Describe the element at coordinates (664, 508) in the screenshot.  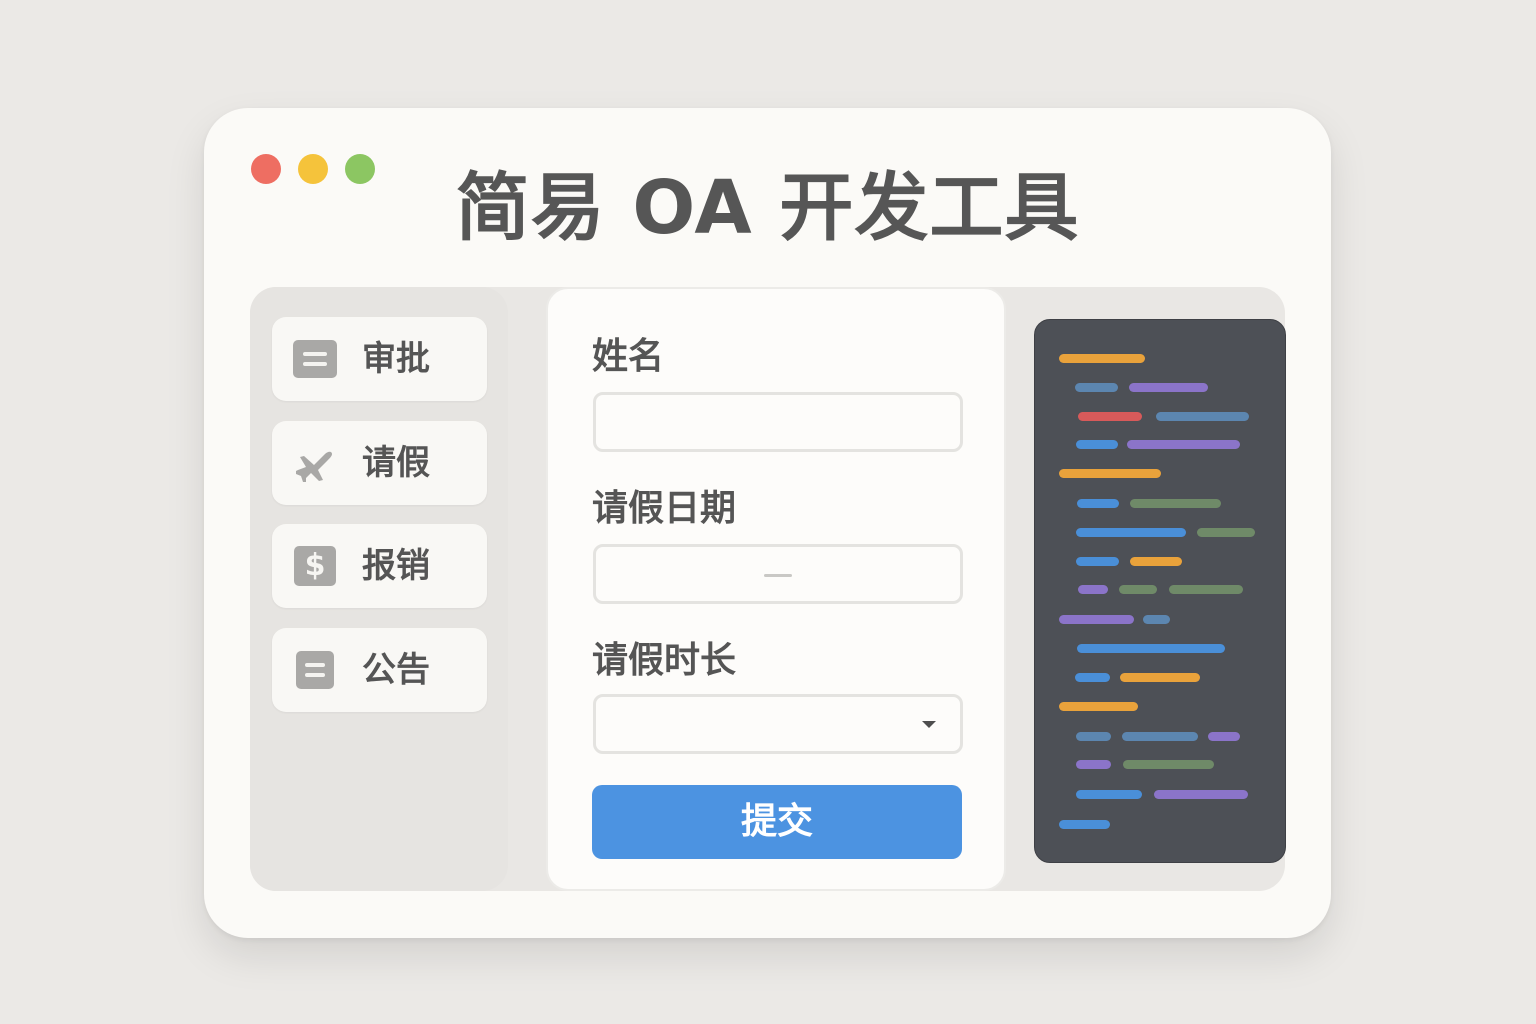
I see `date-label: 请假日期` at that location.